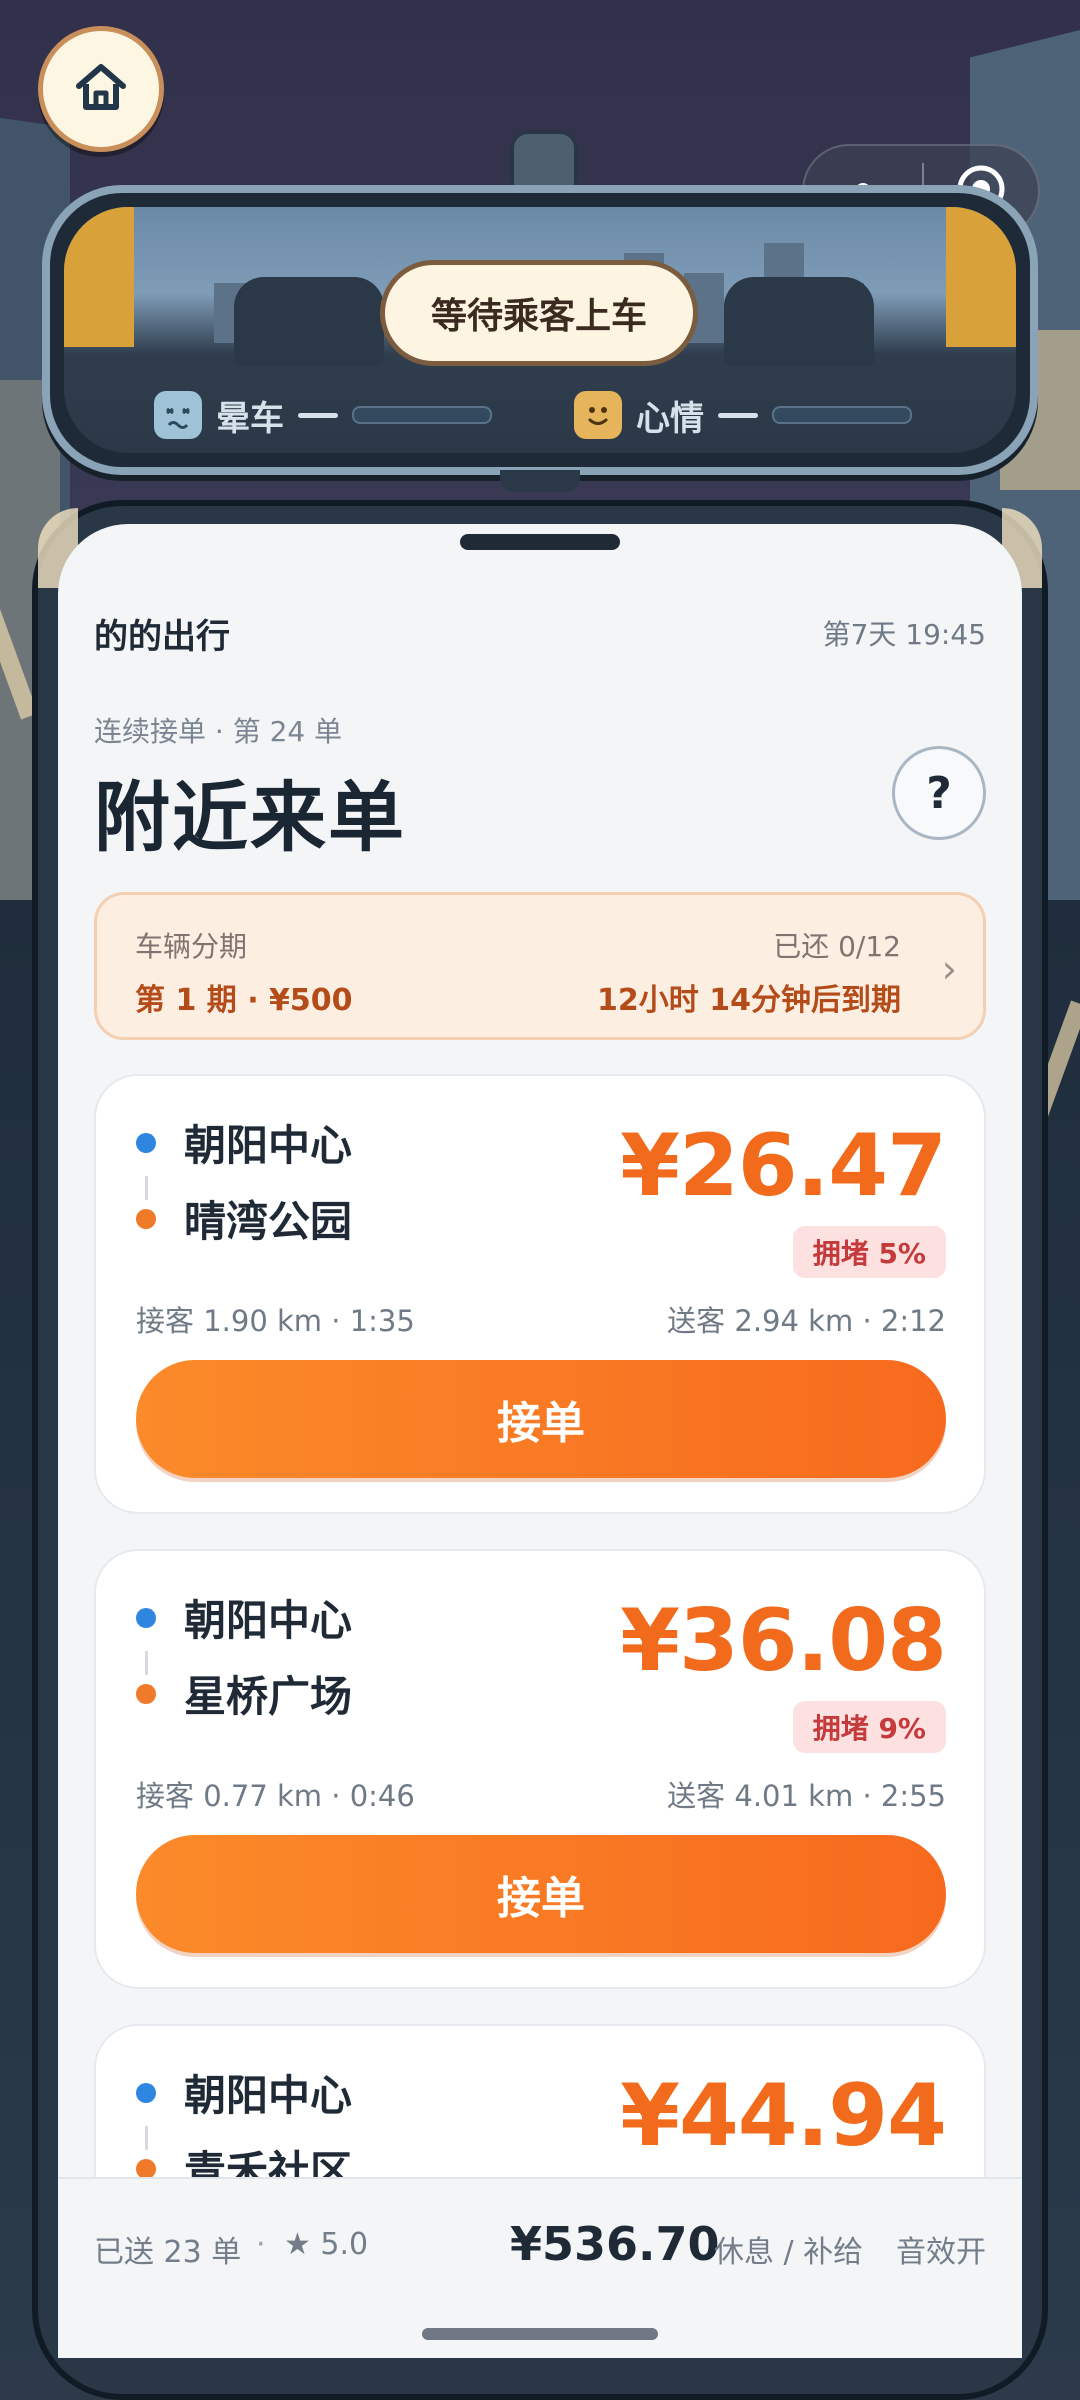  What do you see at coordinates (783, 1166) in the screenshot?
I see `order-price: ¥26.47` at bounding box center [783, 1166].